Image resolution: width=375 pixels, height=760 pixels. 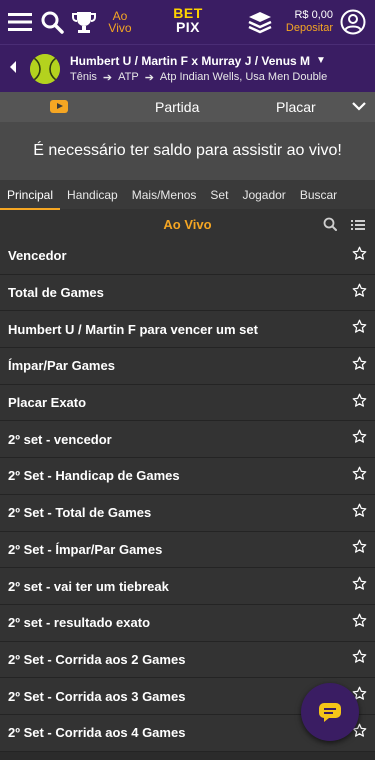 I want to click on market-label: Total de Games, so click(x=56, y=293).